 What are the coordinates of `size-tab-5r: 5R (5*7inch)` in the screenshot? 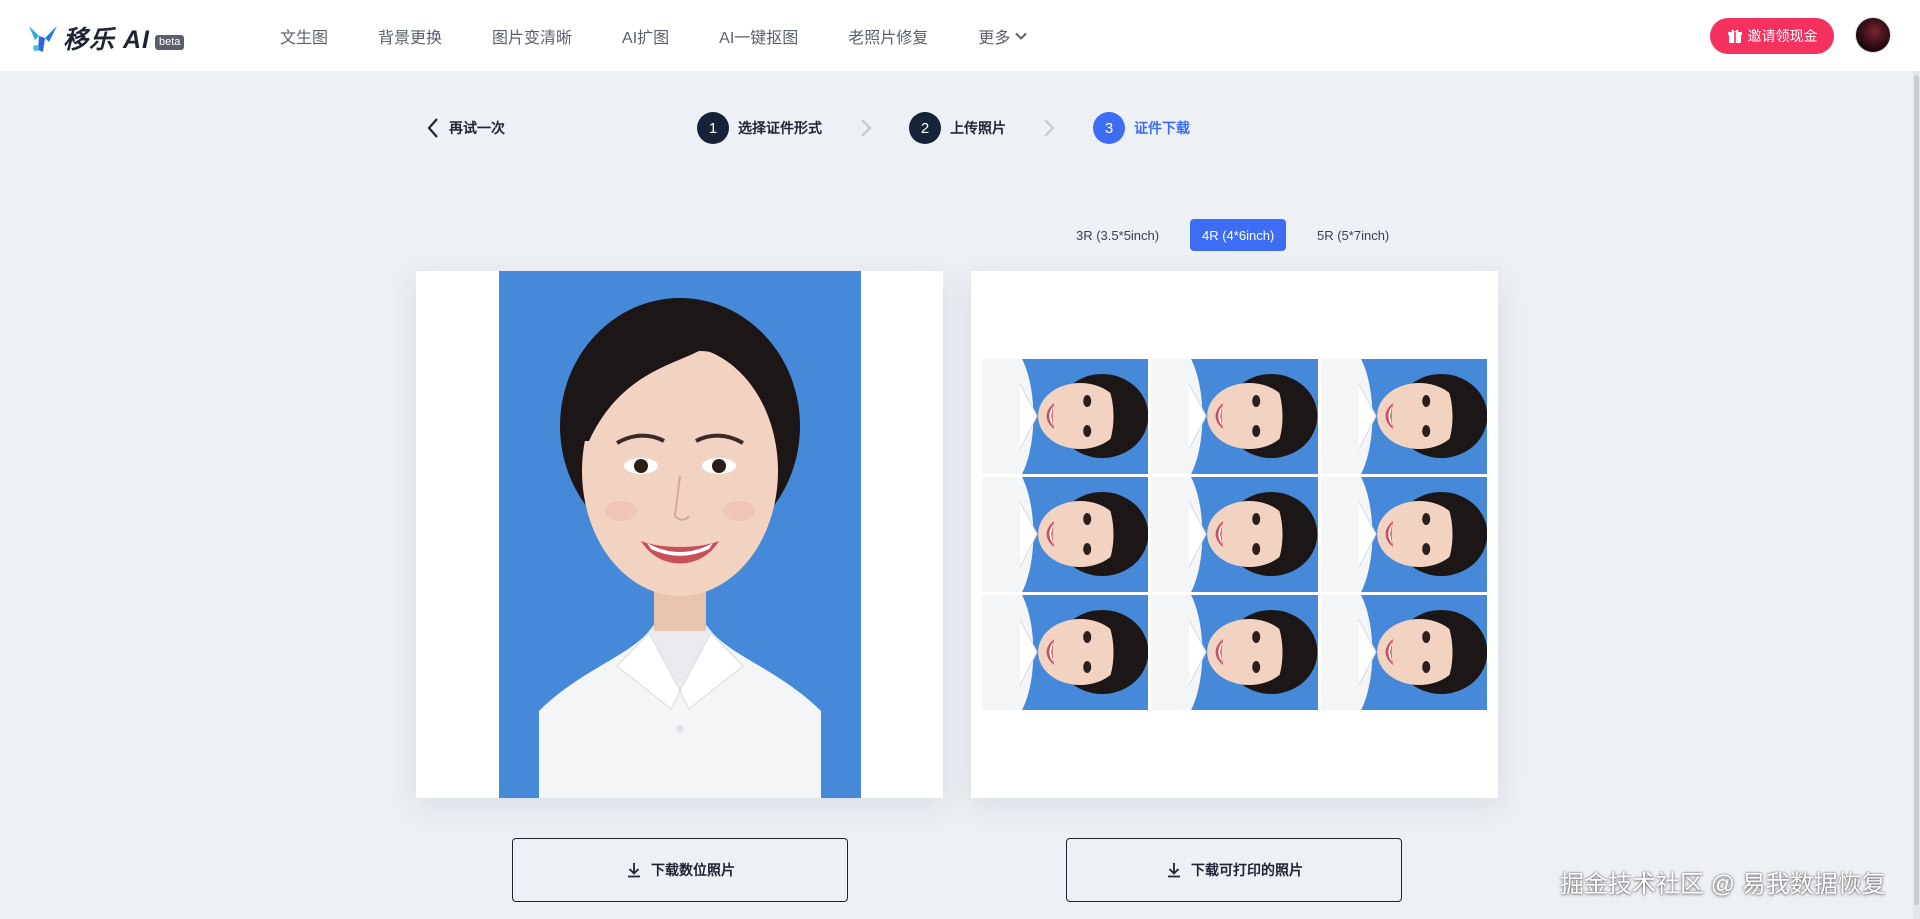 It's located at (1353, 235).